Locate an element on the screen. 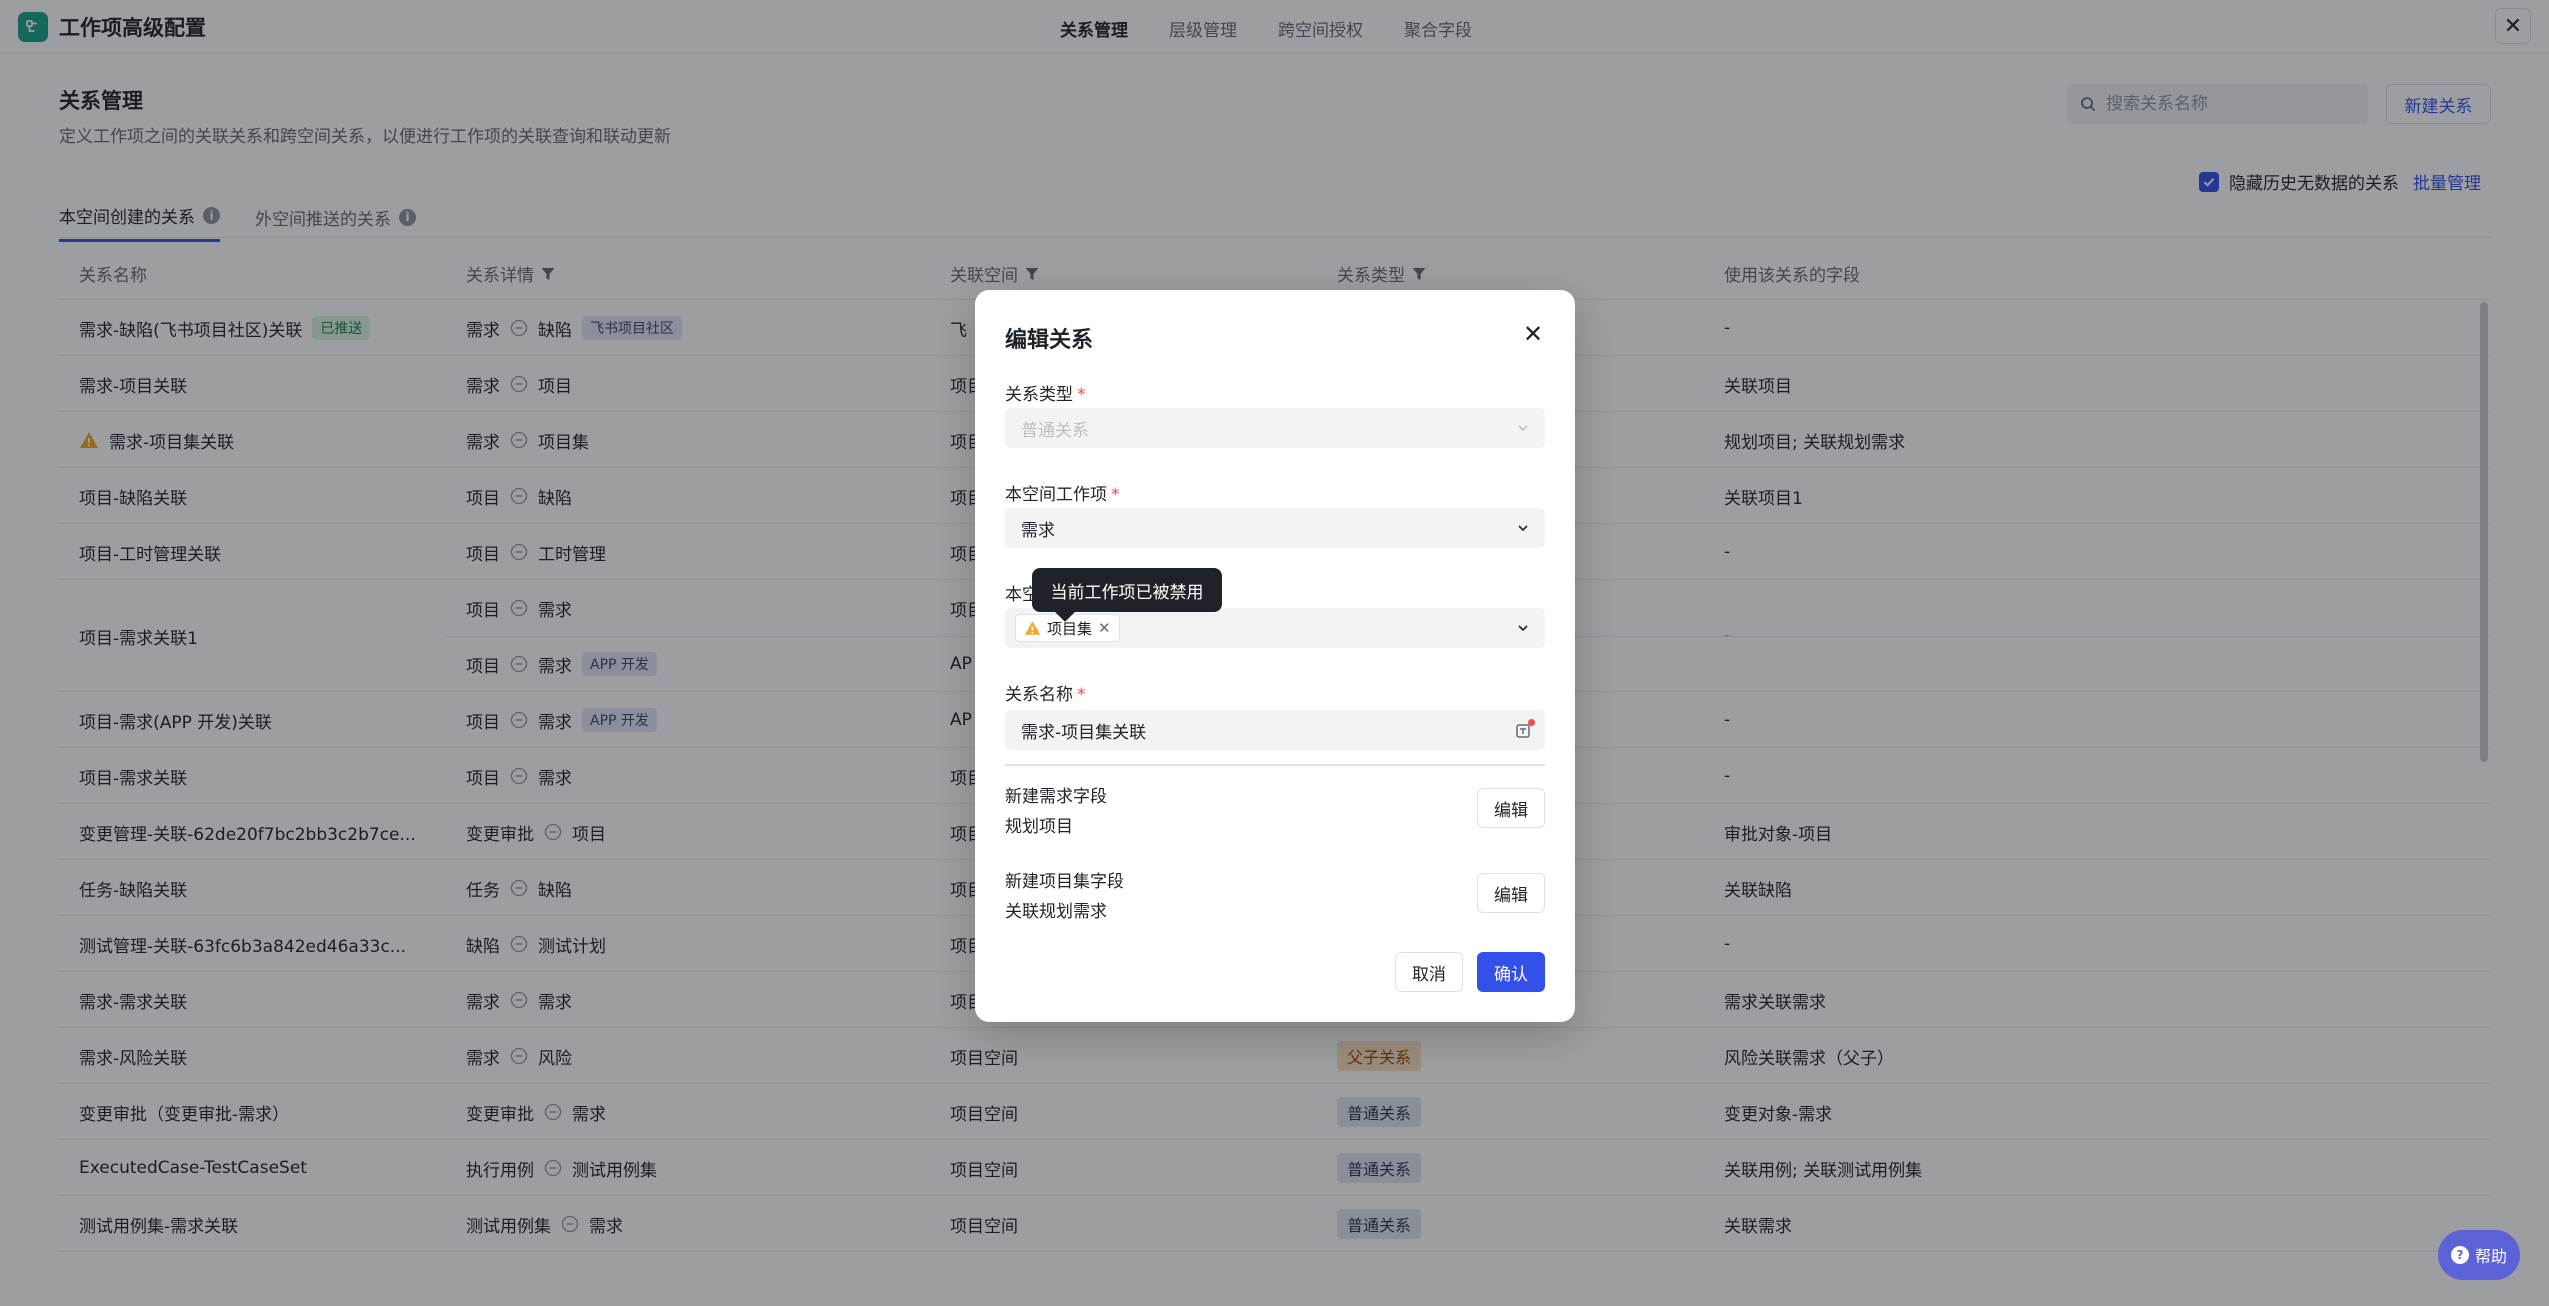 This screenshot has height=1306, width=2549. edit-field2-button: 编辑 is located at coordinates (1511, 893).